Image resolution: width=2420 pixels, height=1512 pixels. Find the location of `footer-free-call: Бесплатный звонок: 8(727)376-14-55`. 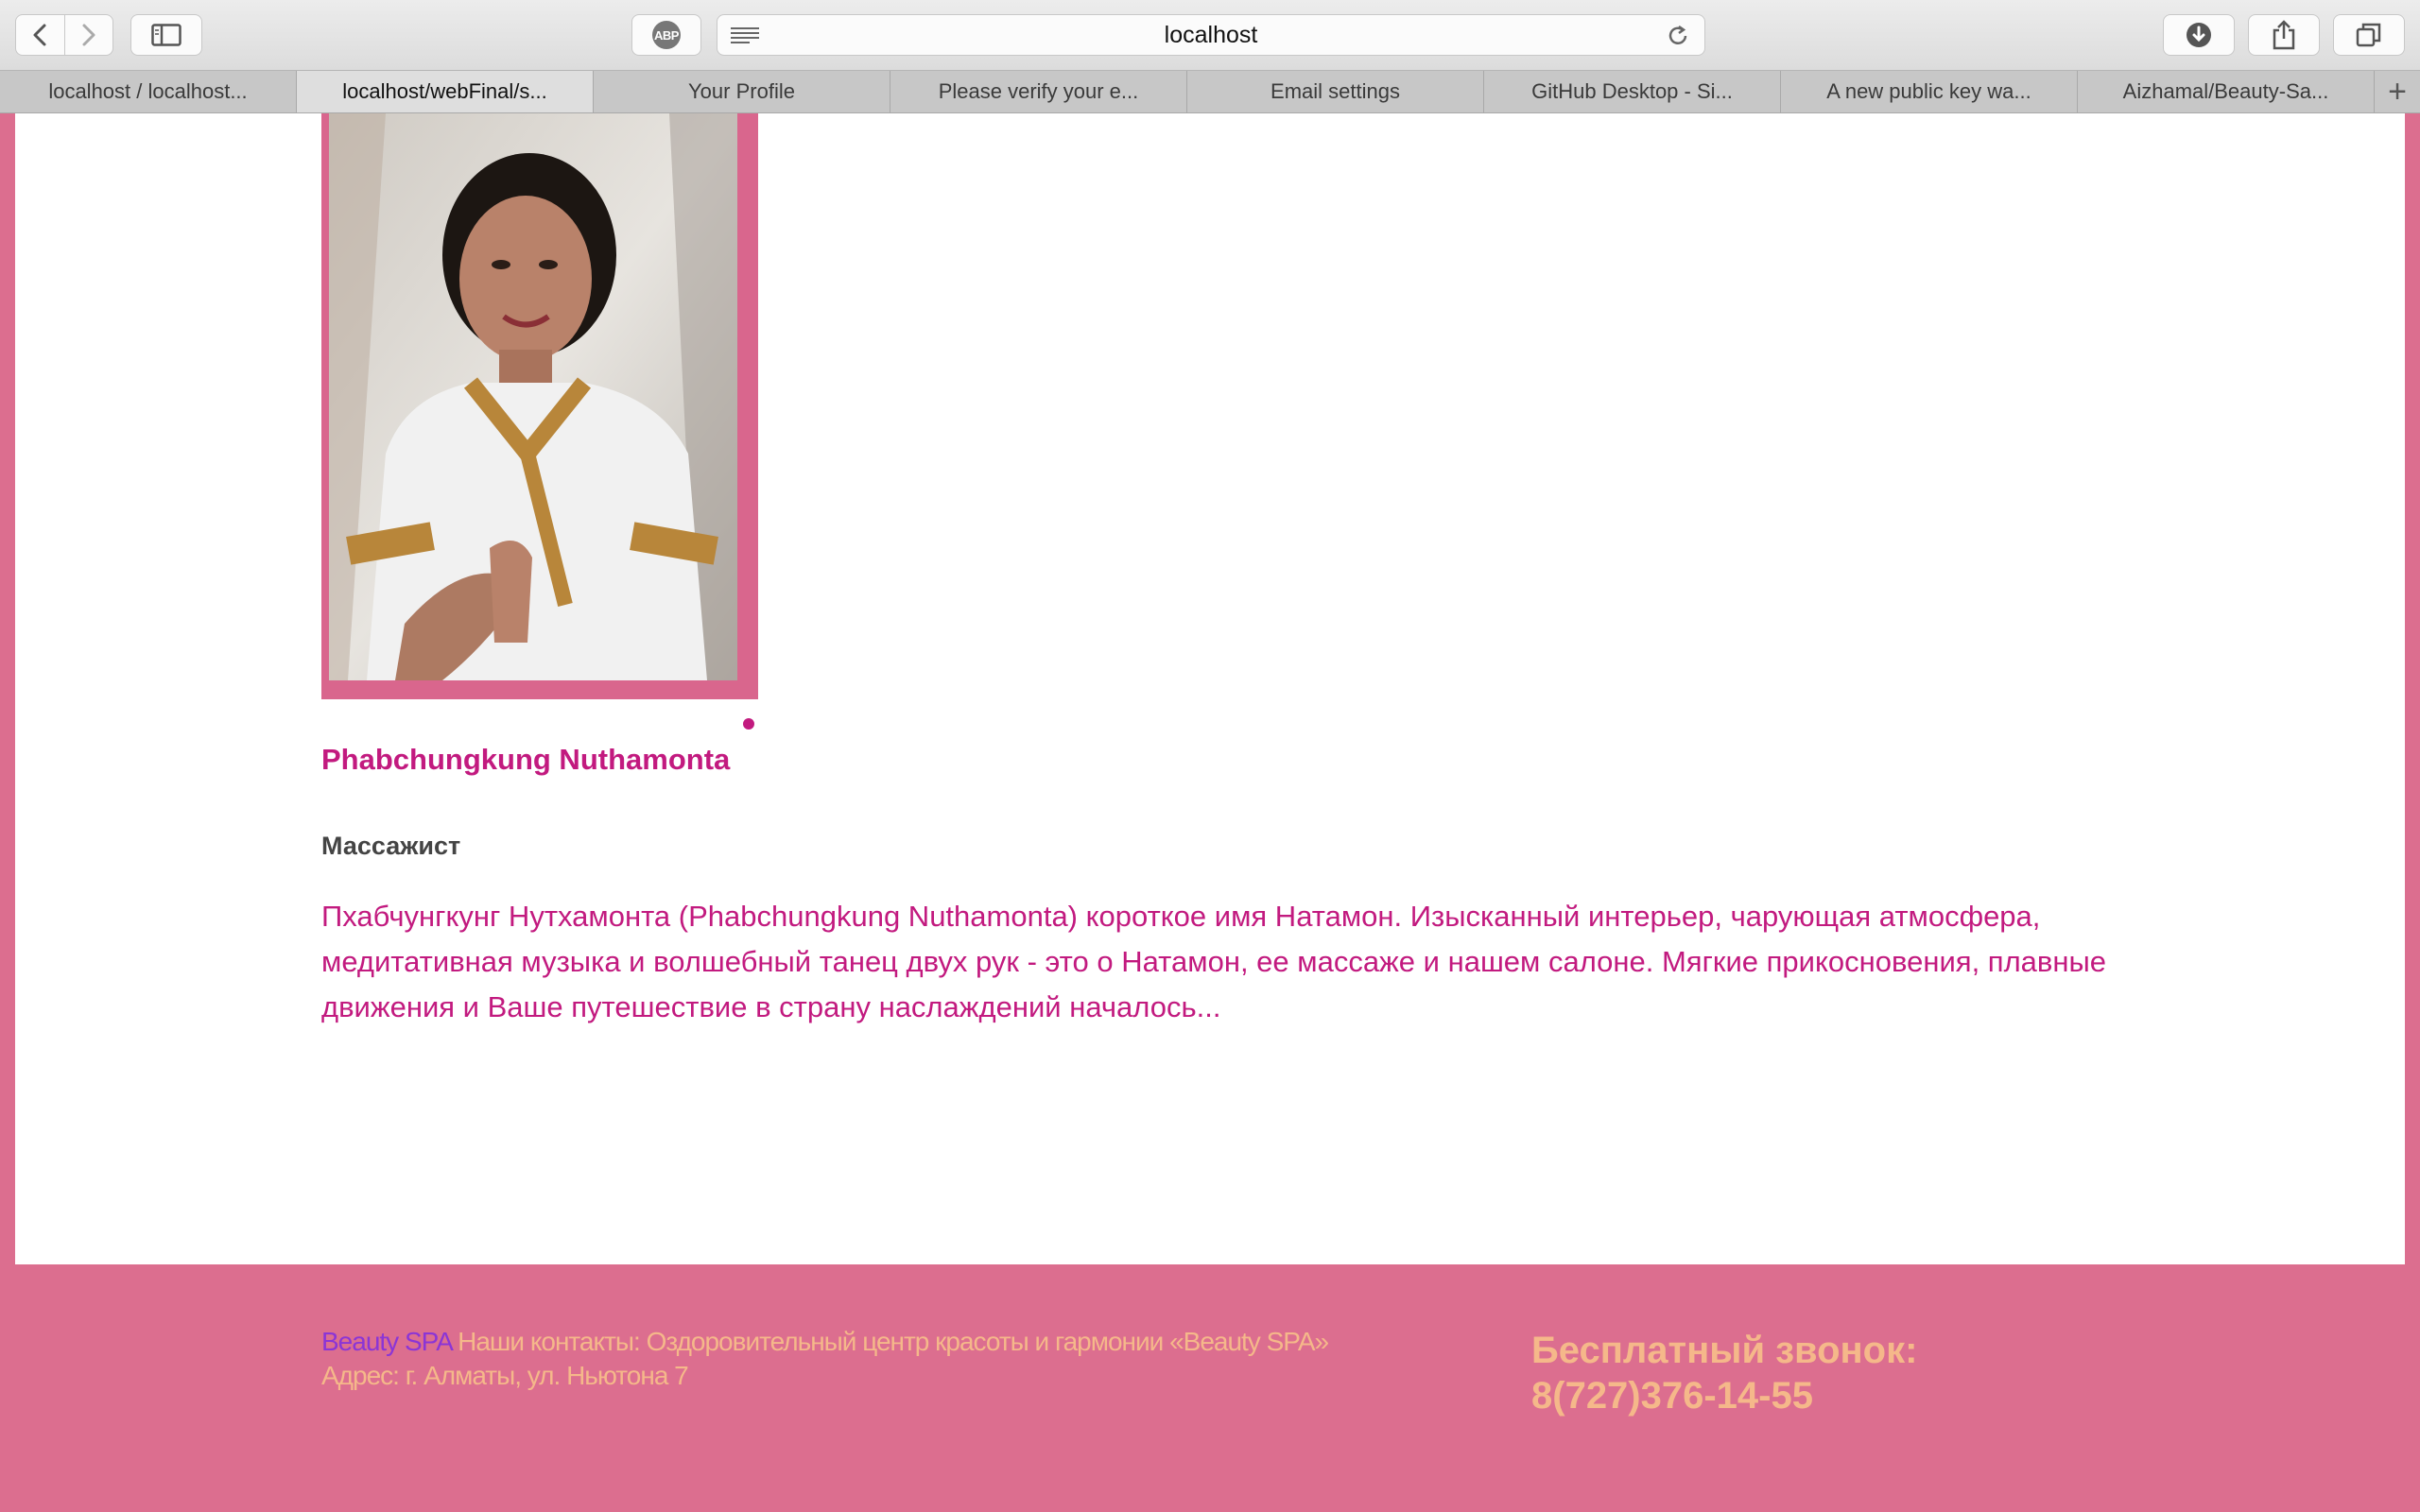

footer-free-call: Бесплатный звонок: 8(727)376-14-55 is located at coordinates (1724, 1373).